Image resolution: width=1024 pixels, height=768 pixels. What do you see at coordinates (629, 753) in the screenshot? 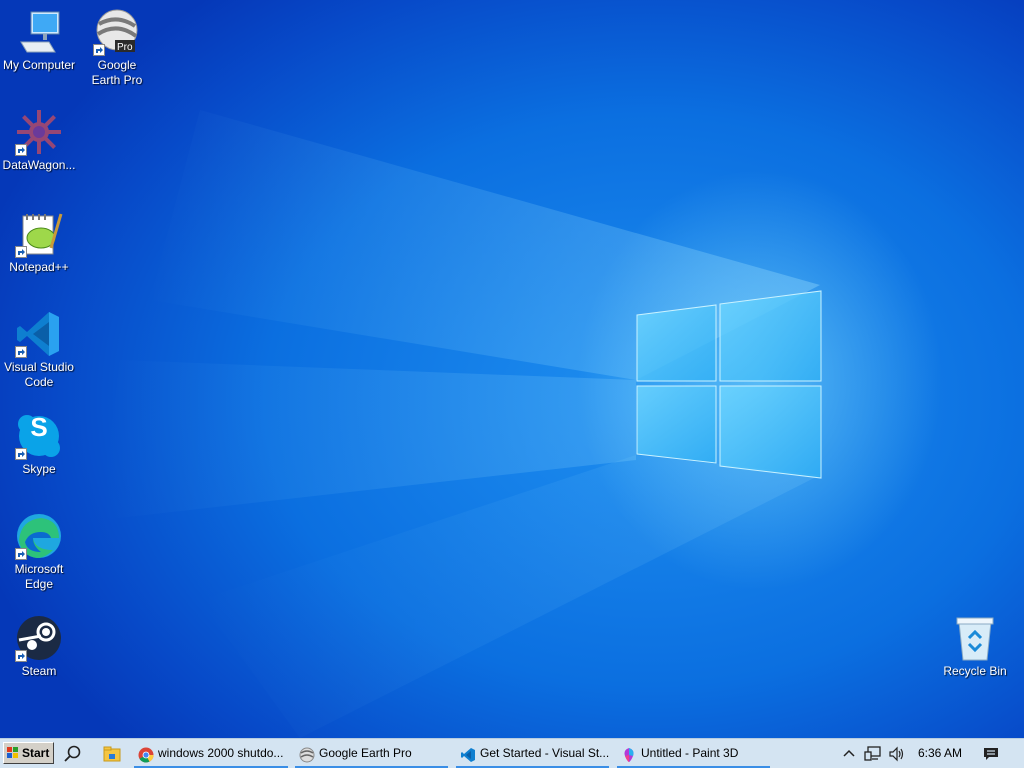
I see `paint3d-icon` at bounding box center [629, 753].